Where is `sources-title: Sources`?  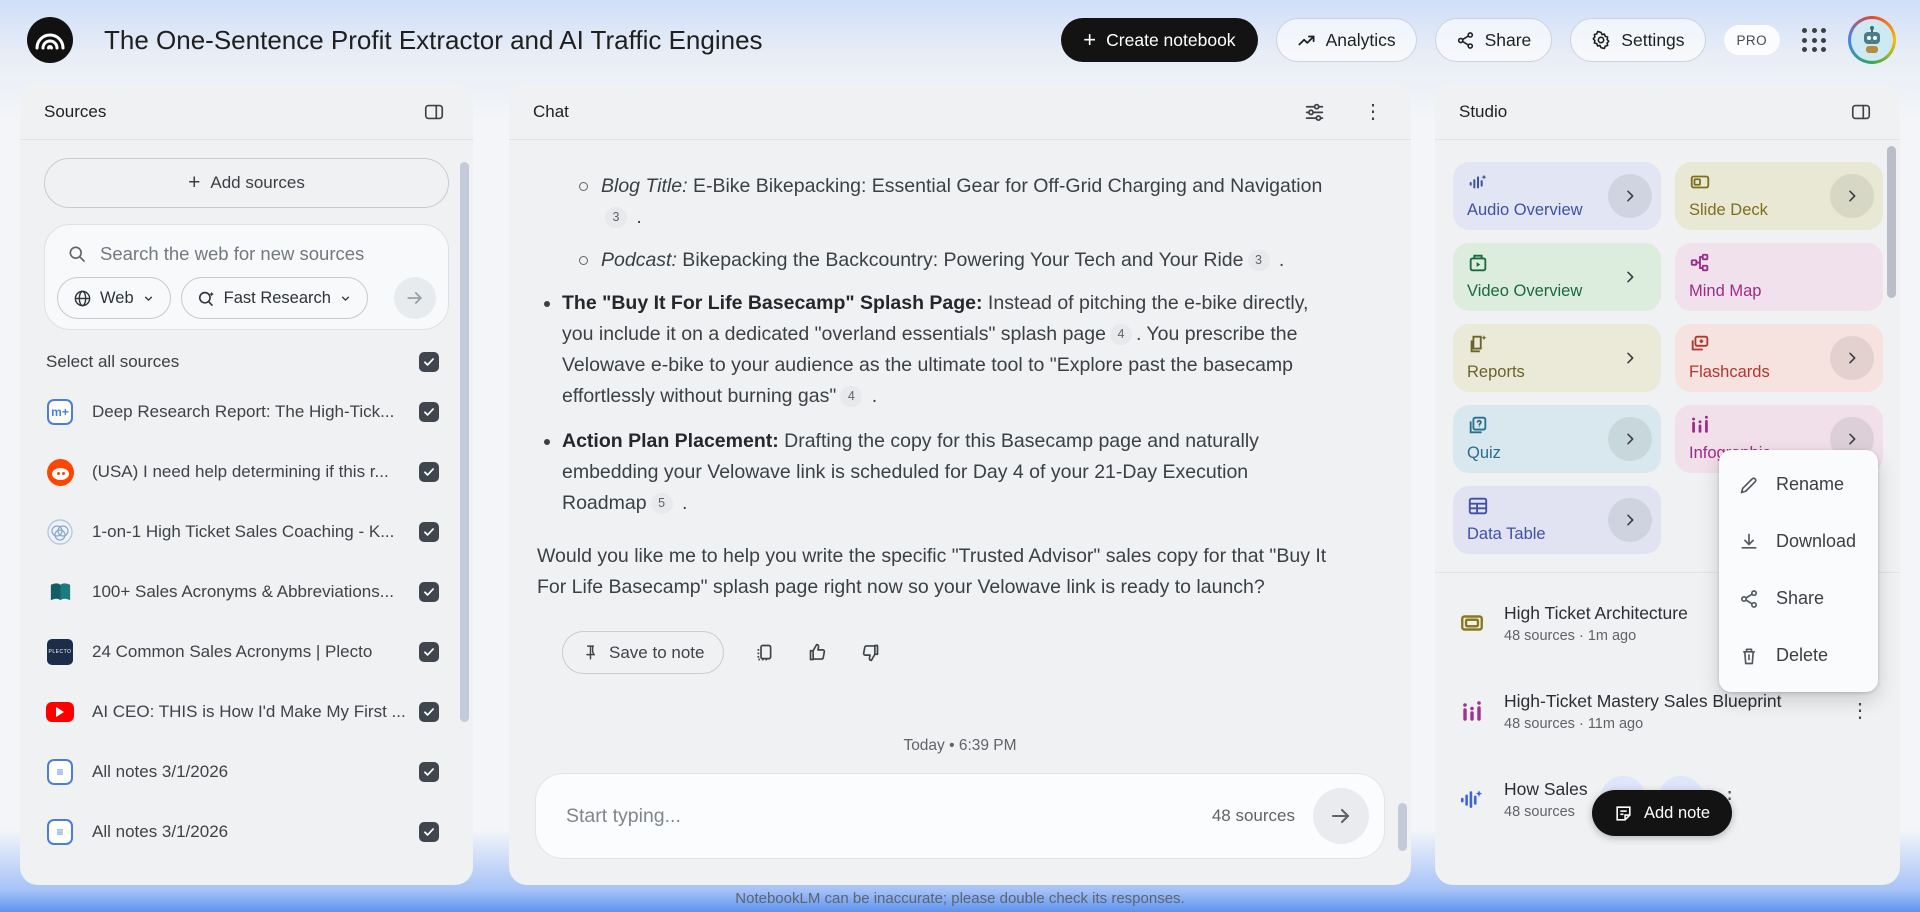
sources-title: Sources is located at coordinates (75, 111).